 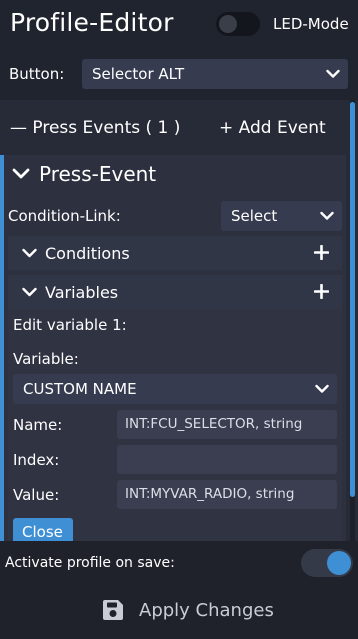 I want to click on index-input, so click(x=227, y=459).